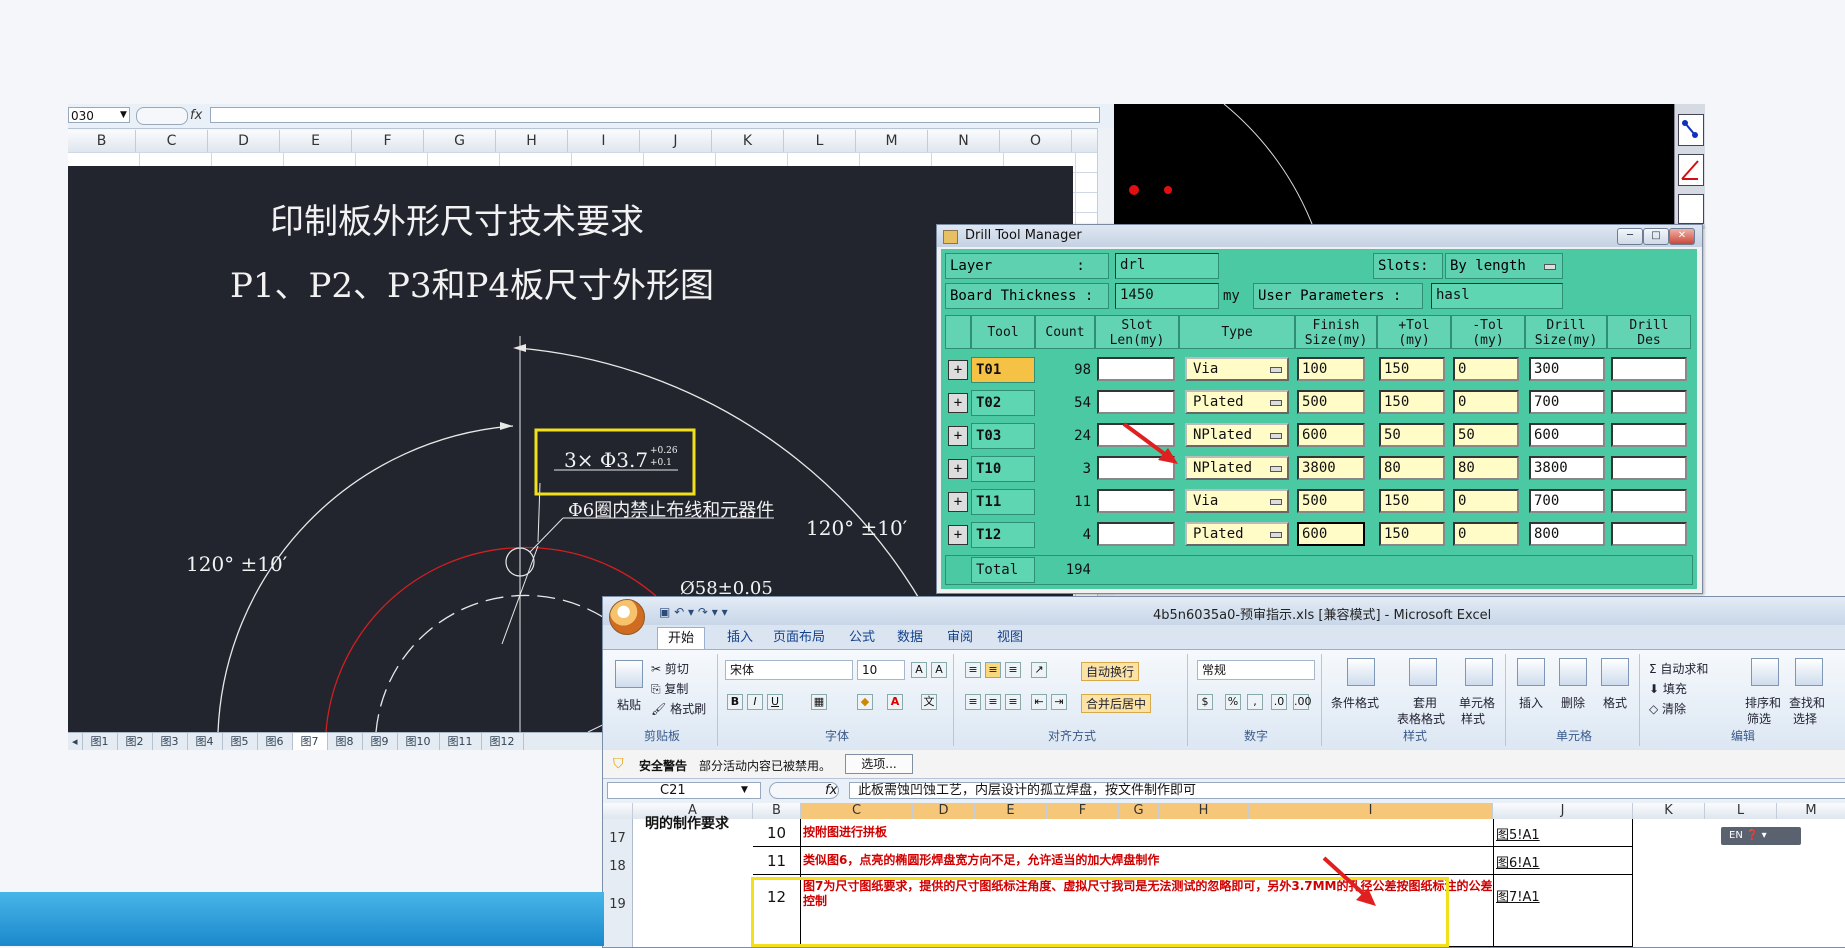 The image size is (1845, 948). I want to click on cell-styles-line2: 样式, so click(1473, 718).